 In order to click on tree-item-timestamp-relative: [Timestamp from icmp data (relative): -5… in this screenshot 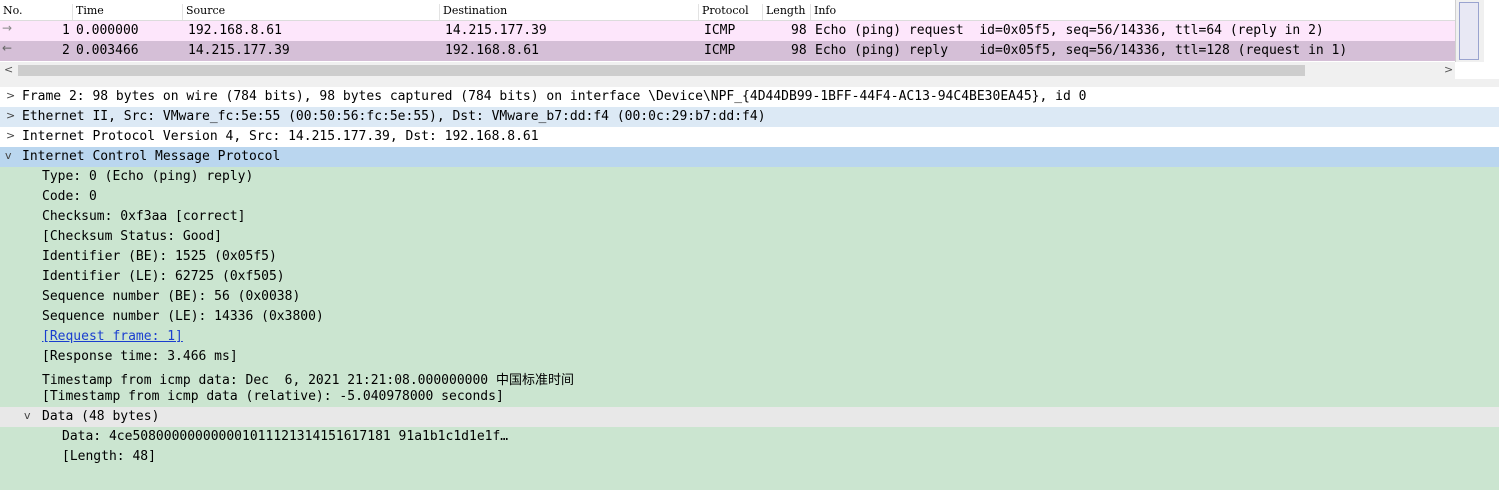, I will do `click(749, 397)`.